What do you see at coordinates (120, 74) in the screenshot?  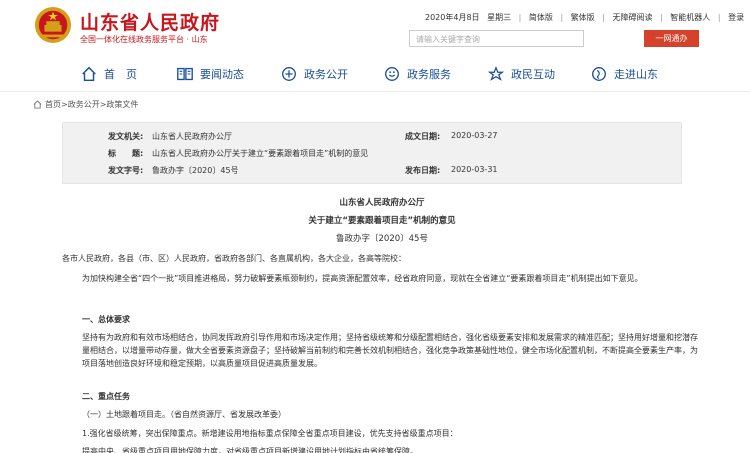 I see `nav-label: 首 页` at bounding box center [120, 74].